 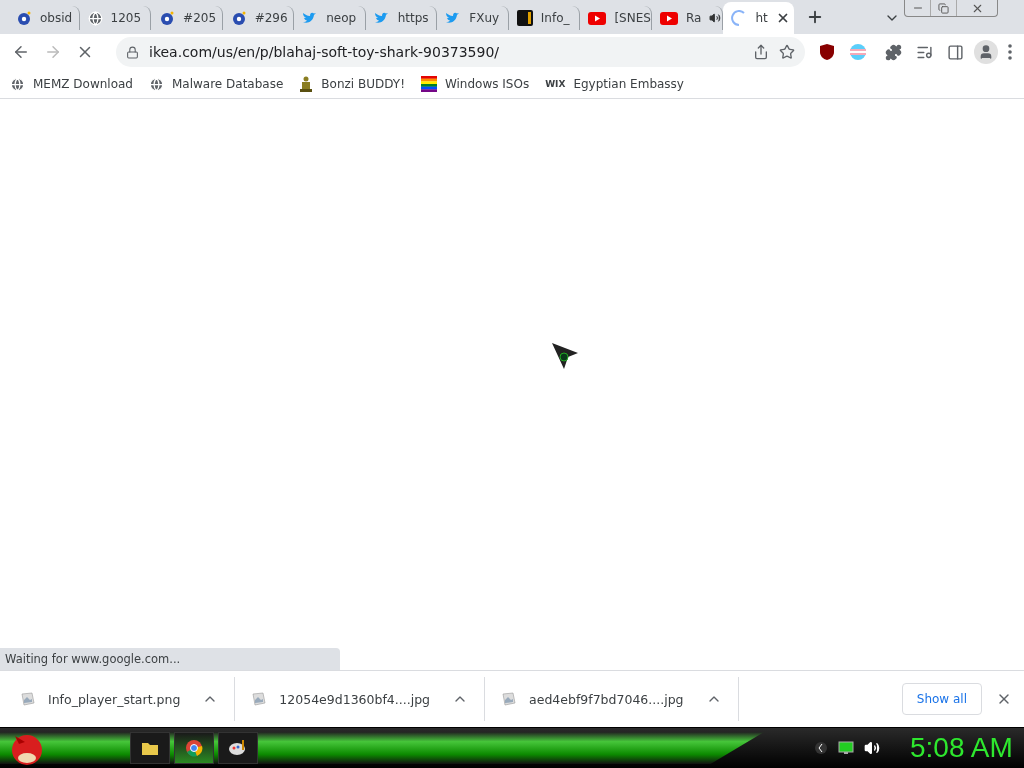 I want to click on forward-arrow-icon, so click(x=53, y=52).